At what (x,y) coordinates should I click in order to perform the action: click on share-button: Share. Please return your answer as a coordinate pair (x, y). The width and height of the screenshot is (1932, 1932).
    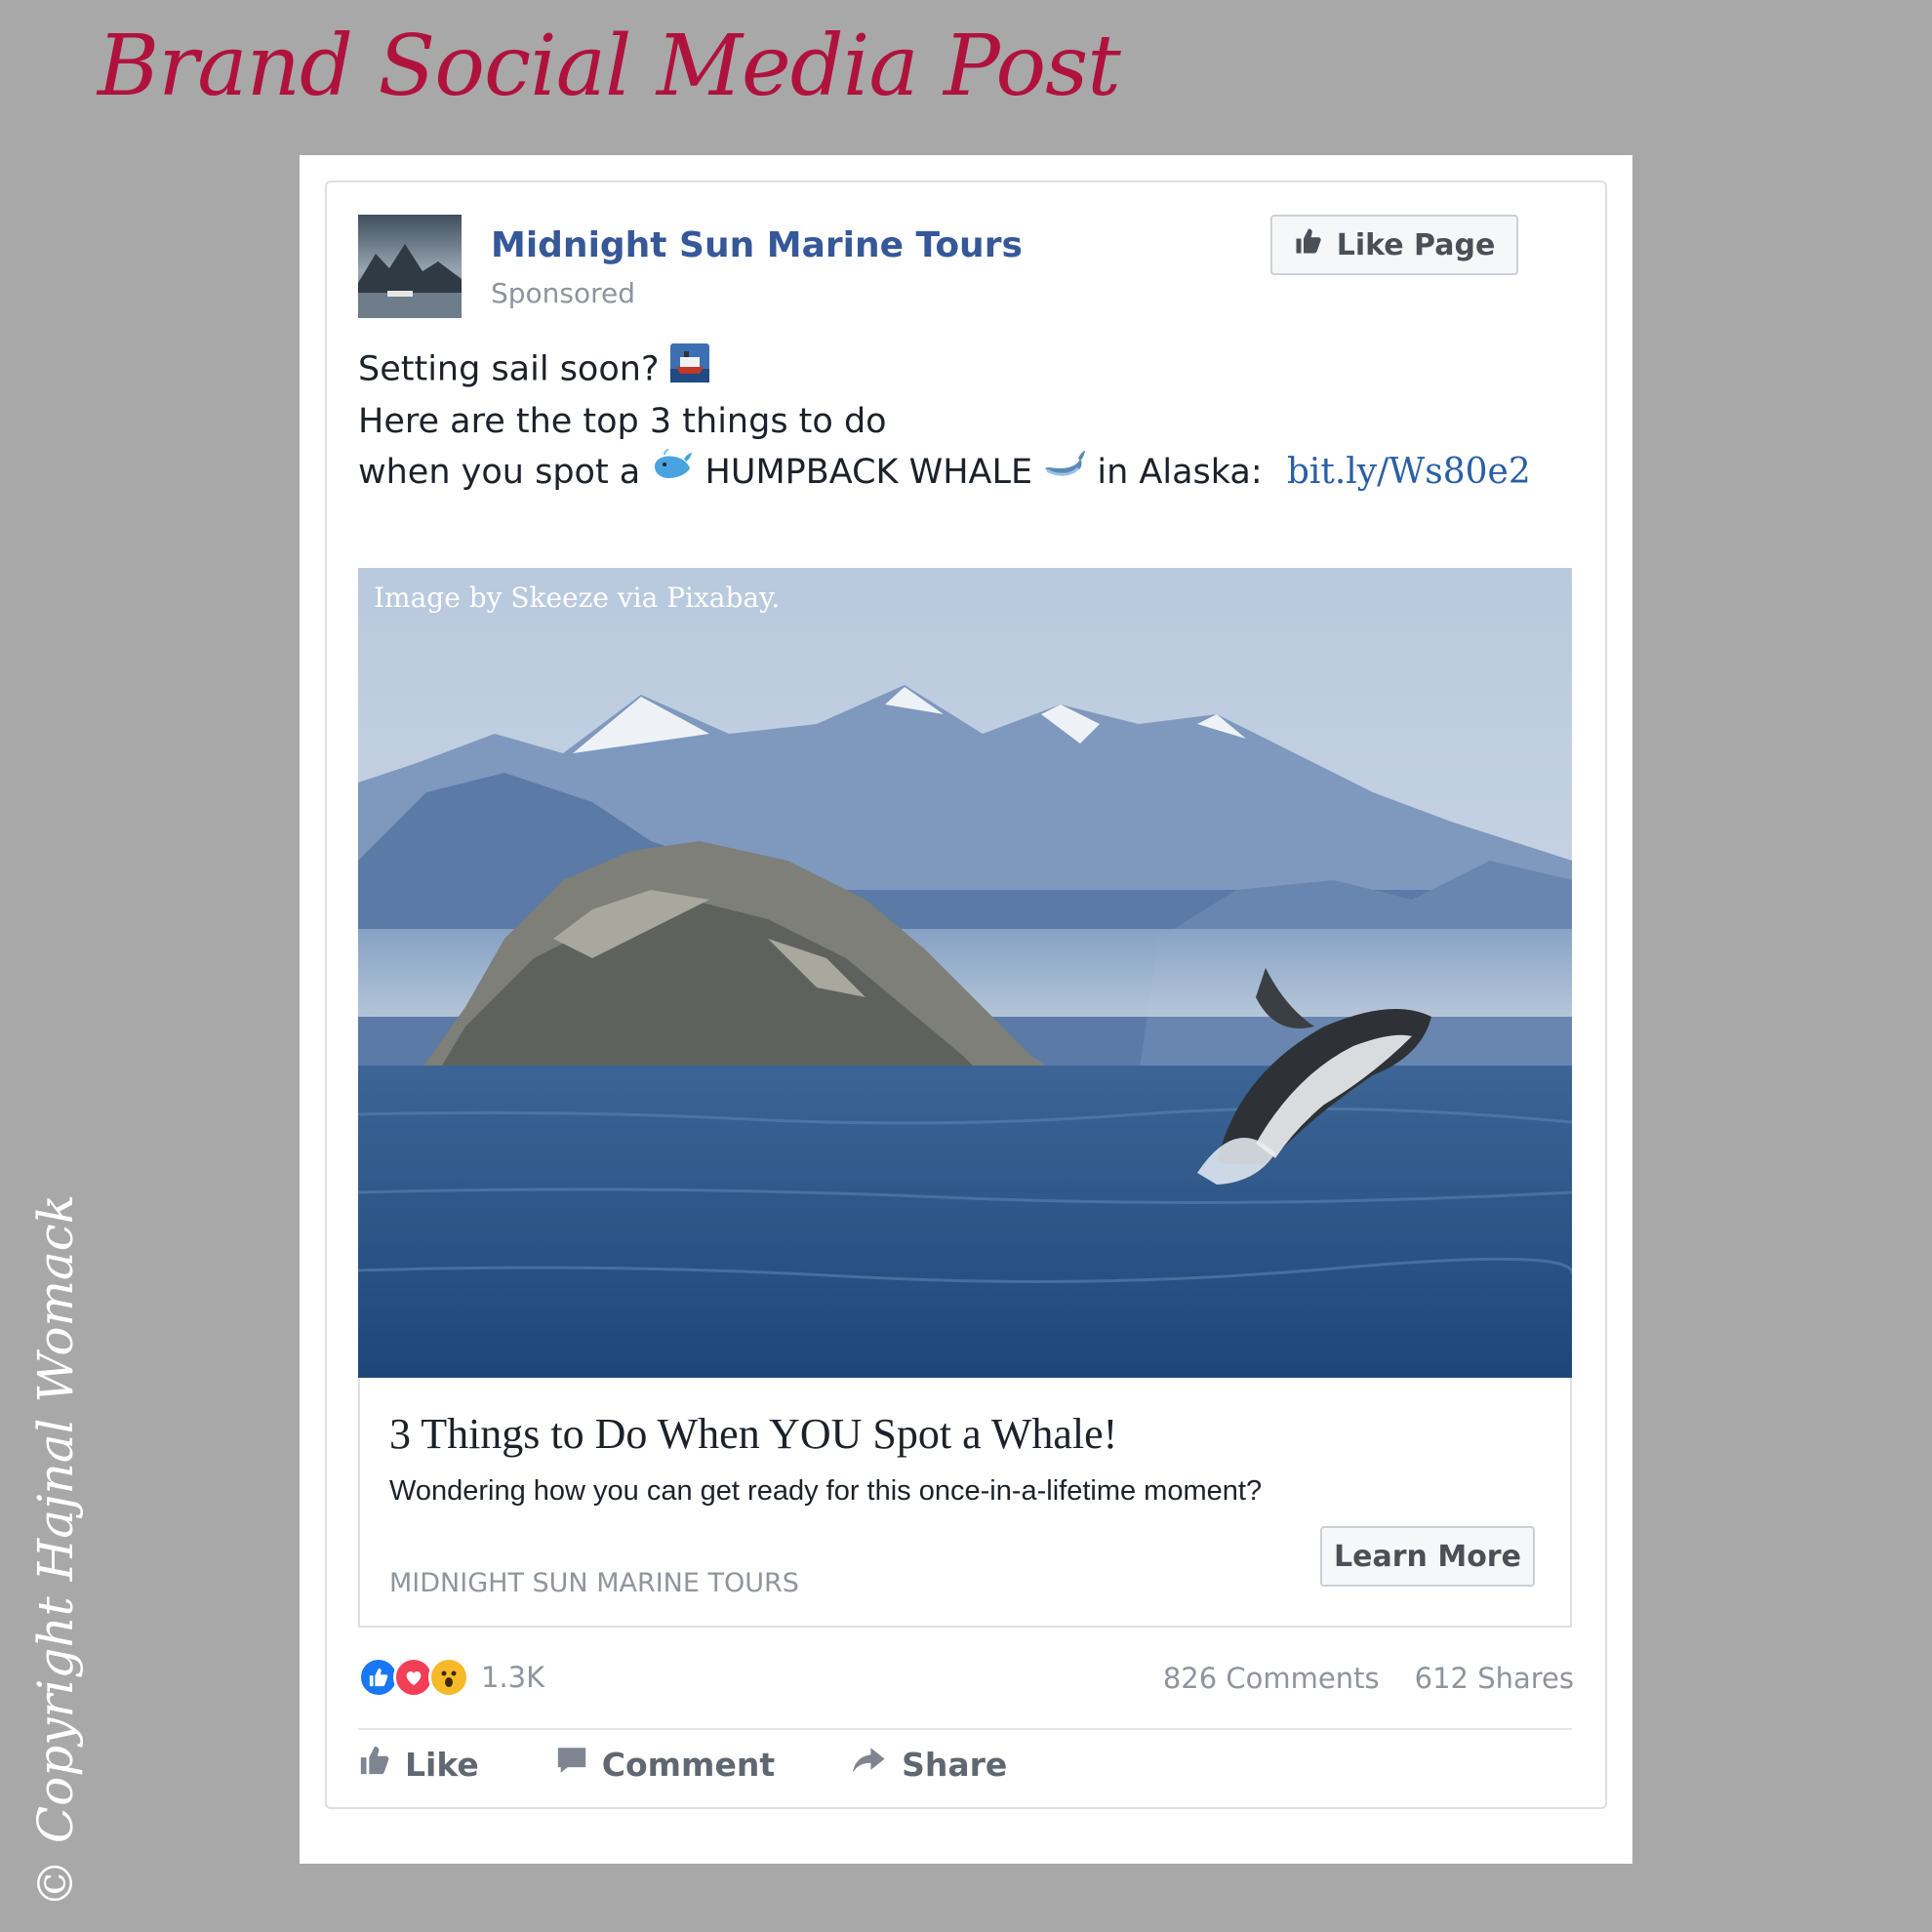
    Looking at the image, I should click on (929, 1764).